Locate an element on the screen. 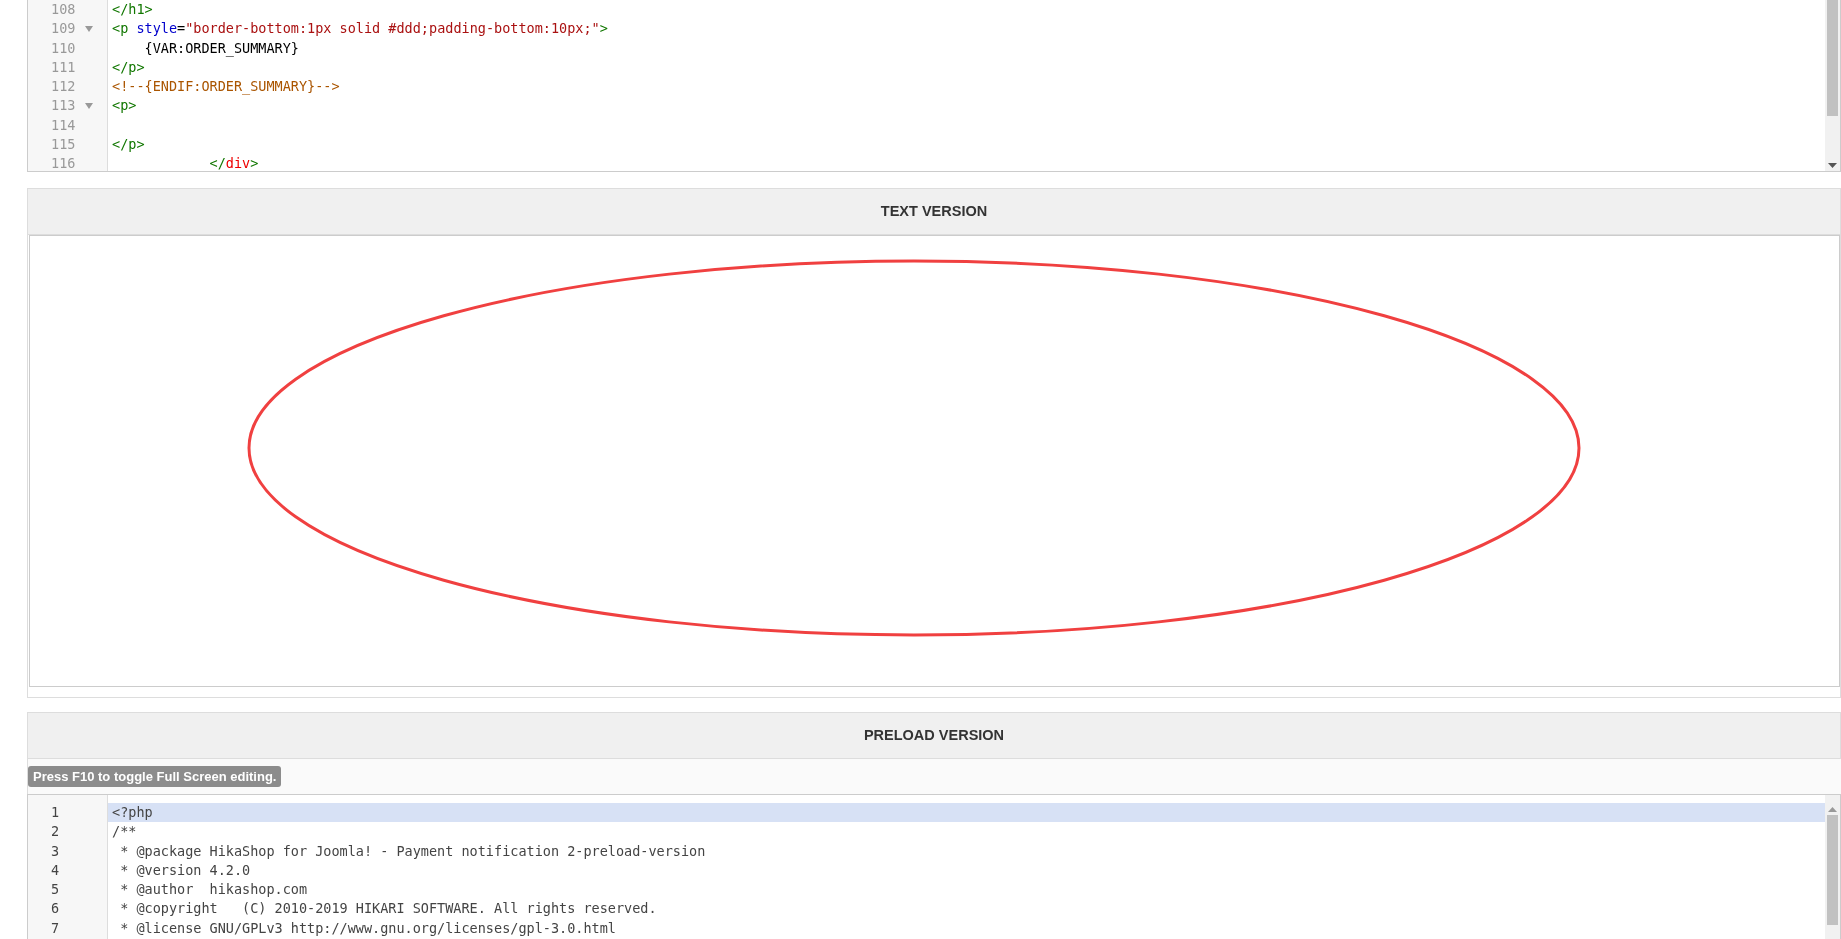  line-number: 1 is located at coordinates (56, 812).